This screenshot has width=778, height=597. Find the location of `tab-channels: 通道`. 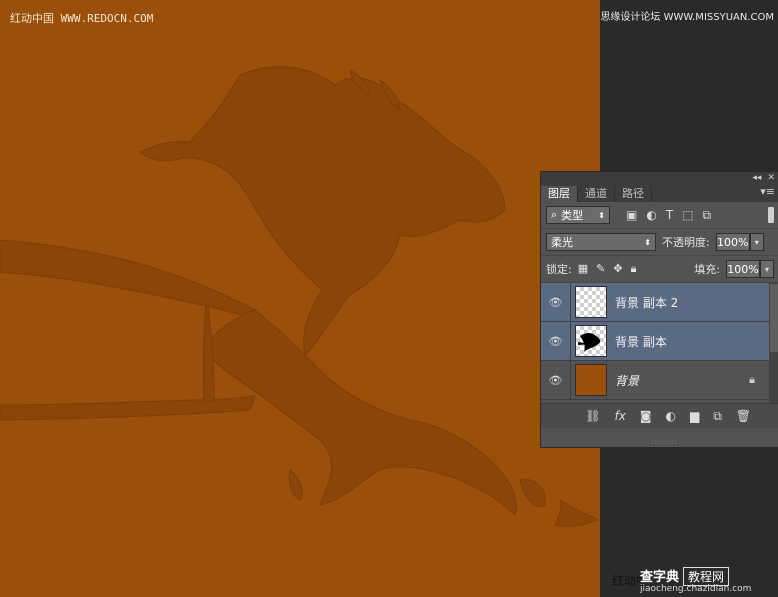

tab-channels: 通道 is located at coordinates (596, 194).